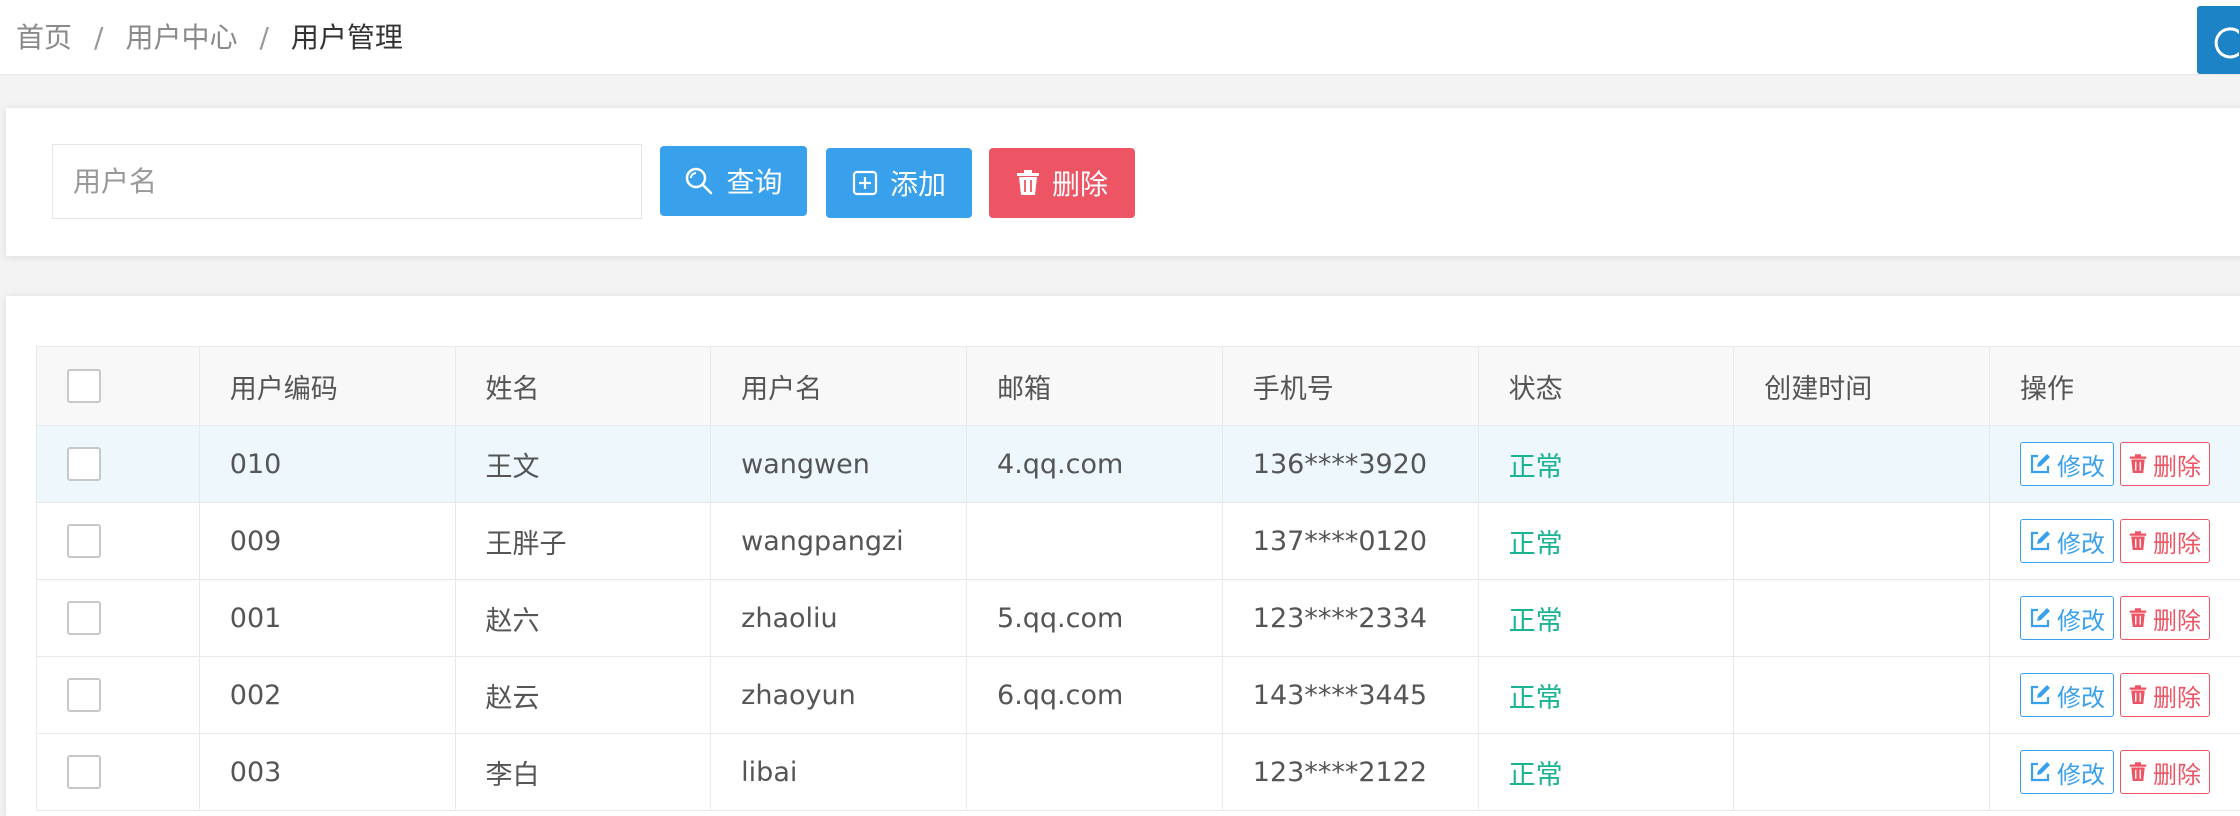  Describe the element at coordinates (327, 541) in the screenshot. I see `cell-code: 009` at that location.